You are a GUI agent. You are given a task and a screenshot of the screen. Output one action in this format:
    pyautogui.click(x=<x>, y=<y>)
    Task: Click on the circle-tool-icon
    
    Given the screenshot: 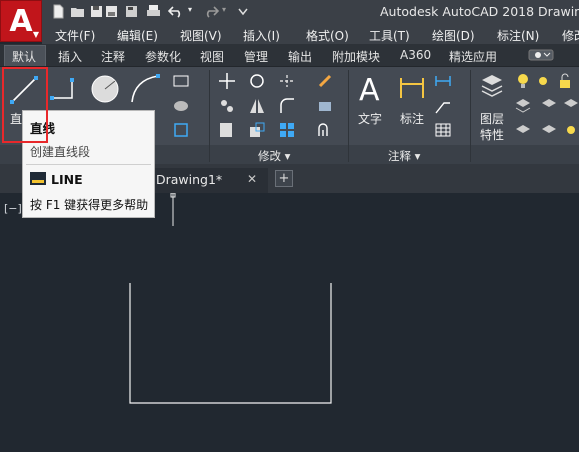 What is the action you would take?
    pyautogui.click(x=105, y=89)
    